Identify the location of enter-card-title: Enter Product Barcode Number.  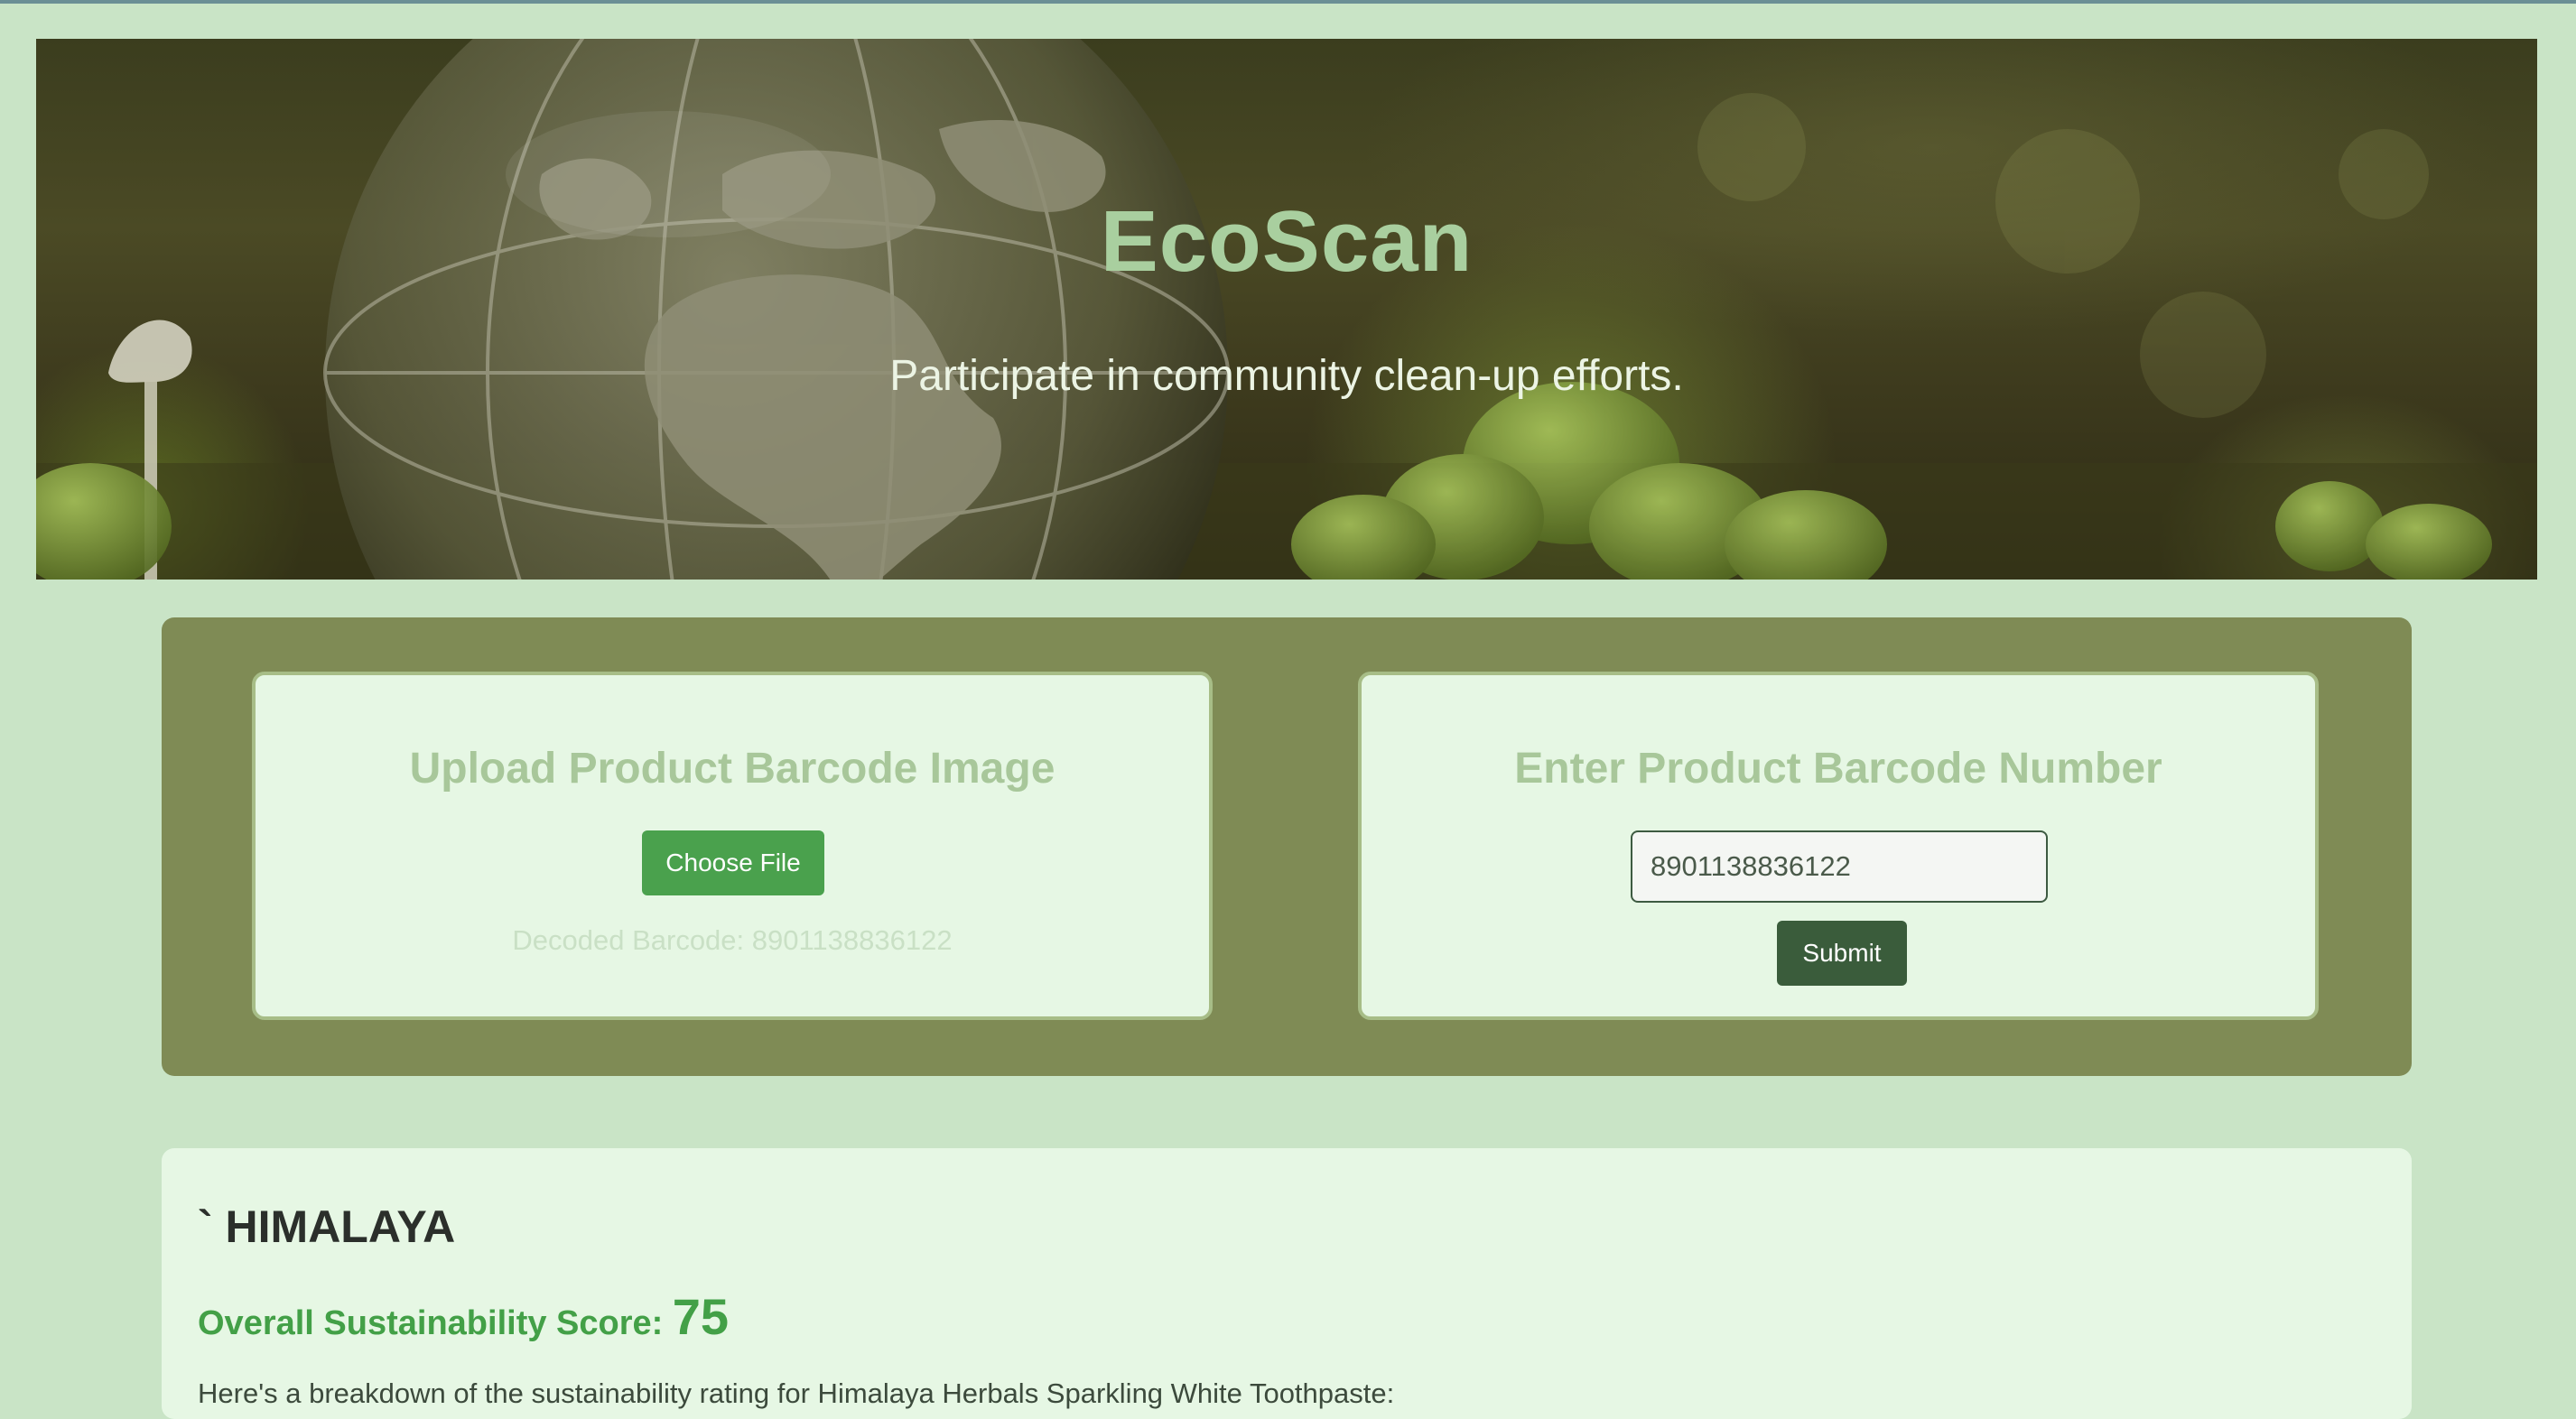
(1838, 769).